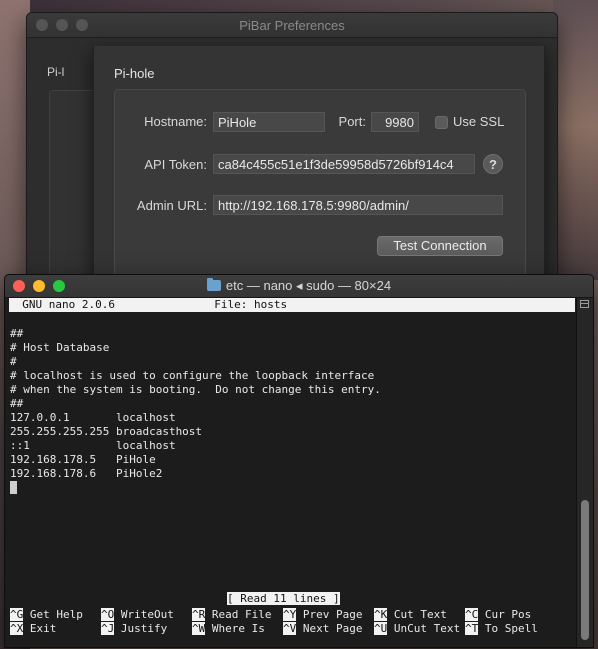 This screenshot has height=649, width=598. I want to click on file-line: 192.168.178.5 PiHole, so click(83, 459).